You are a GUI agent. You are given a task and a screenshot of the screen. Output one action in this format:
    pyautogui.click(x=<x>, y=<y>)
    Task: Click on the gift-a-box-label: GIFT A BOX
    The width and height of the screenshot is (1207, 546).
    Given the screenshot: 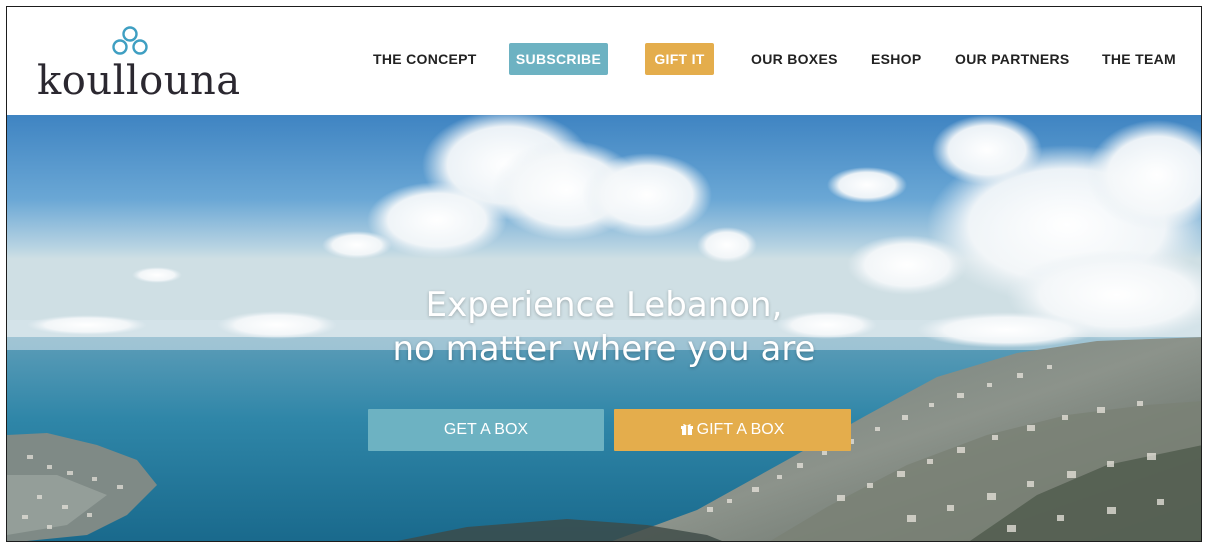 What is the action you would take?
    pyautogui.click(x=740, y=429)
    